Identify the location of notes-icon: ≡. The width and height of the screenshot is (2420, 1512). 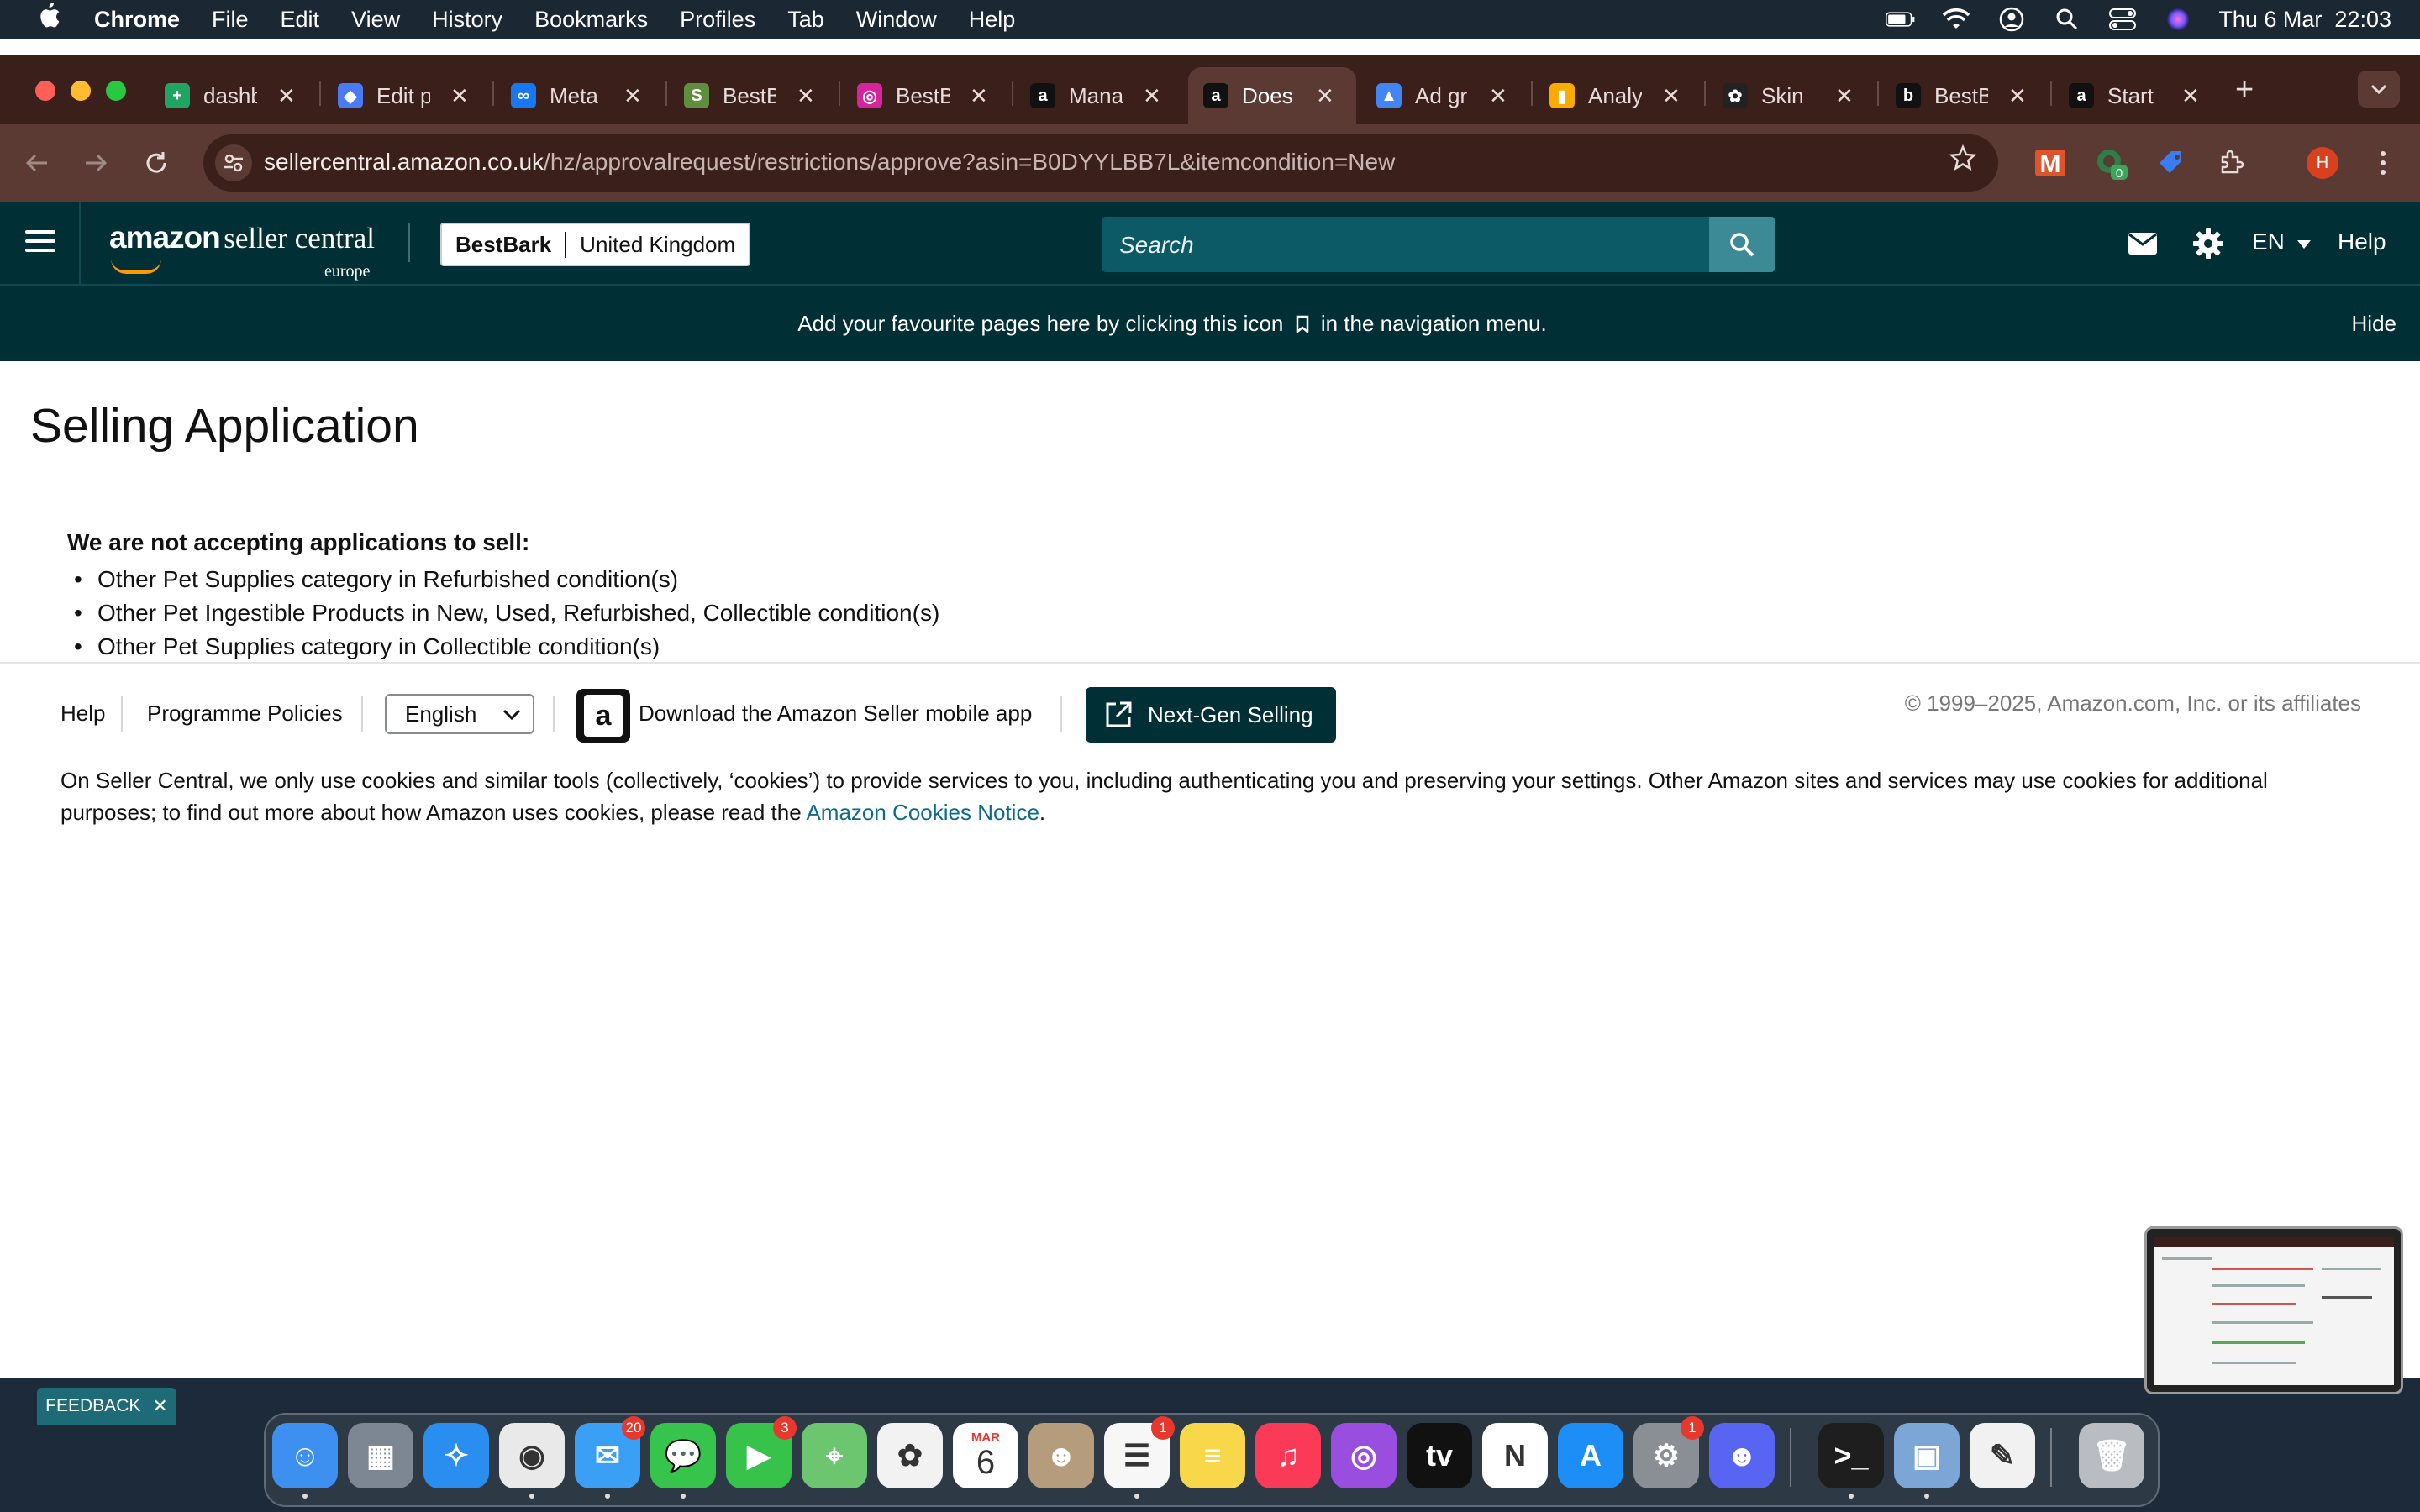
(1212, 1455).